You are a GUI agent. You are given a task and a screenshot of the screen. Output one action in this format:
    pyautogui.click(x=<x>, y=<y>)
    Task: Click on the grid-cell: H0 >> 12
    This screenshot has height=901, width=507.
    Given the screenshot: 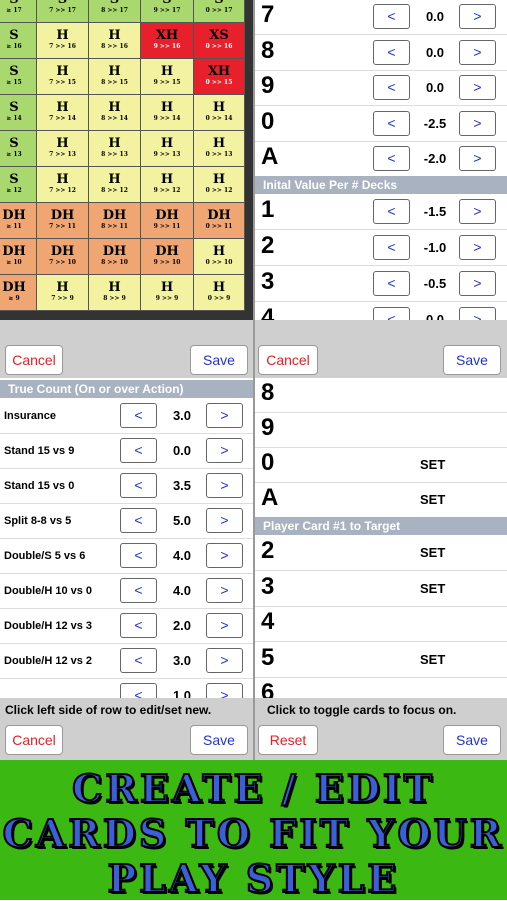 What is the action you would take?
    pyautogui.click(x=219, y=185)
    